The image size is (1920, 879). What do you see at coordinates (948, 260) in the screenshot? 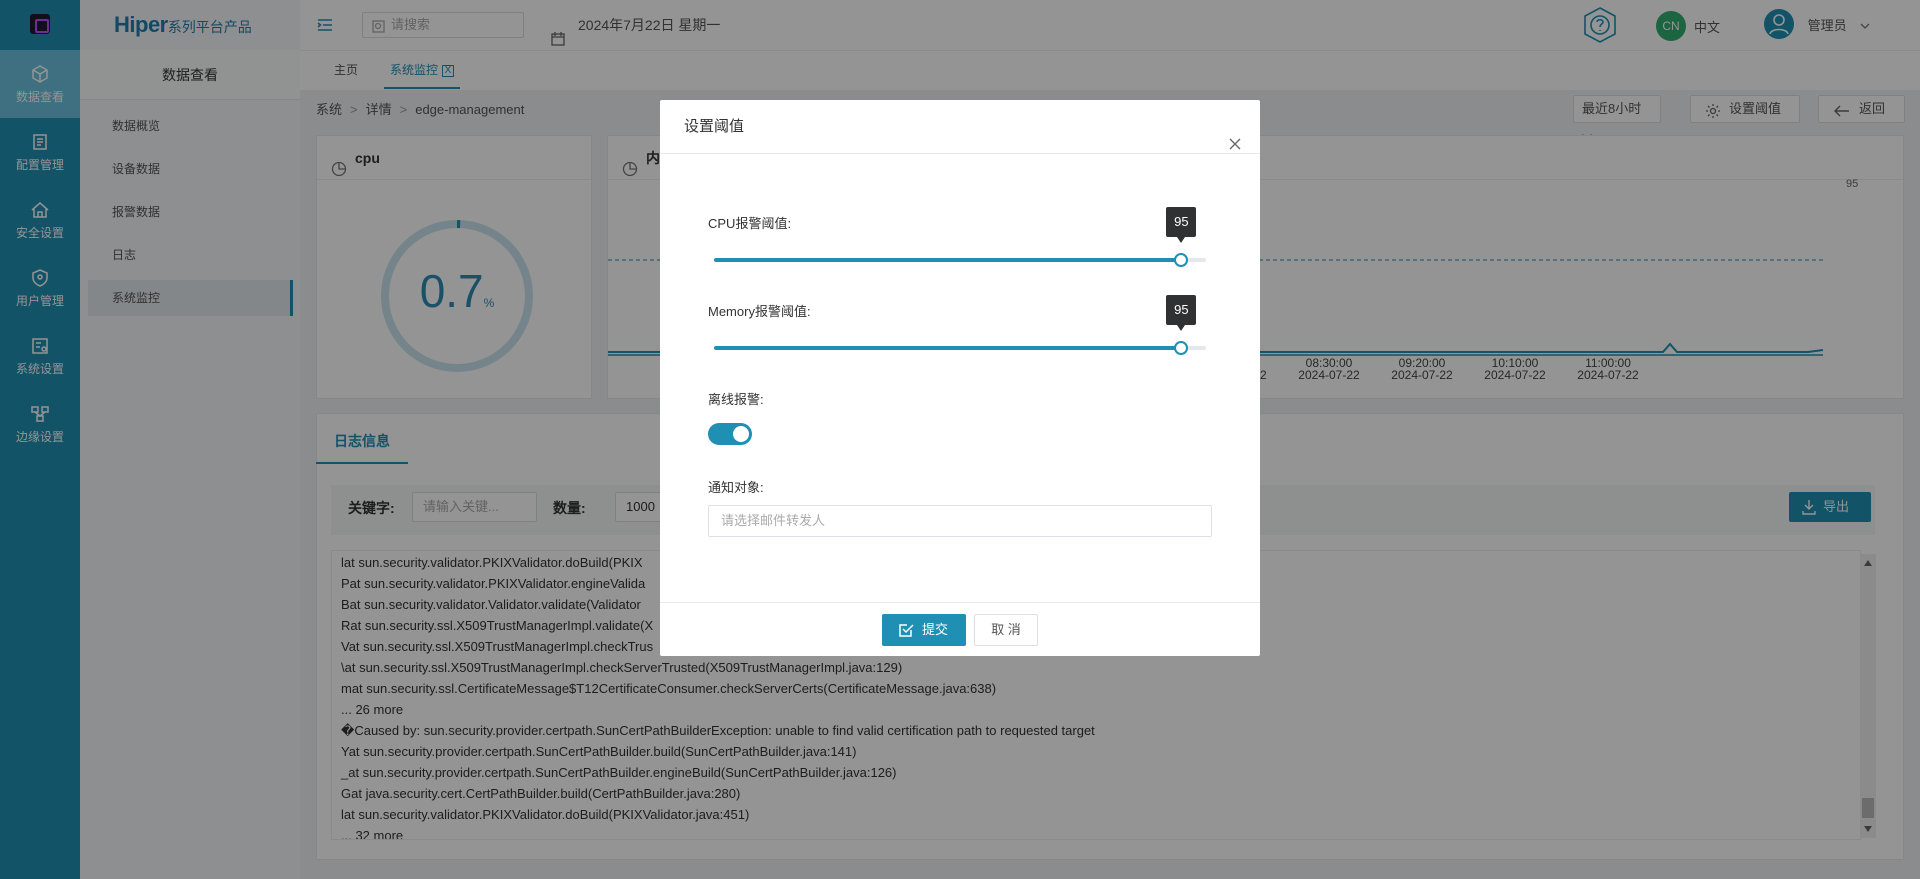
I see `cpu-slider-fill` at bounding box center [948, 260].